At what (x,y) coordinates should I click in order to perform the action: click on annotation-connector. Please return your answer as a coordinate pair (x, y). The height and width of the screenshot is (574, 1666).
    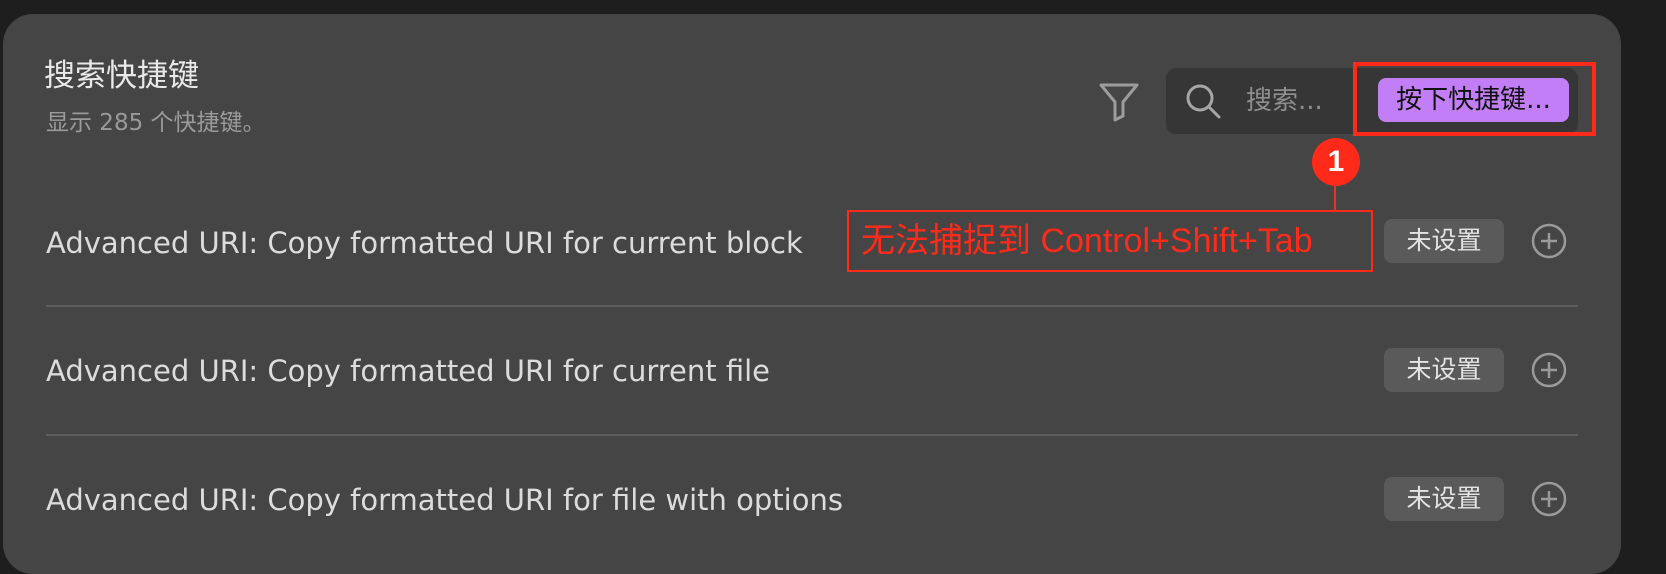
    Looking at the image, I should click on (1335, 198).